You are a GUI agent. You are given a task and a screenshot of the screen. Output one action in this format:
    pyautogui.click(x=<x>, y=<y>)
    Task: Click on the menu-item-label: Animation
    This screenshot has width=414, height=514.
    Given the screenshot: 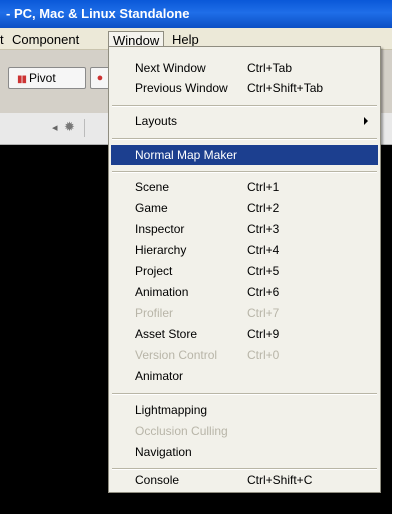 What is the action you would take?
    pyautogui.click(x=162, y=292)
    